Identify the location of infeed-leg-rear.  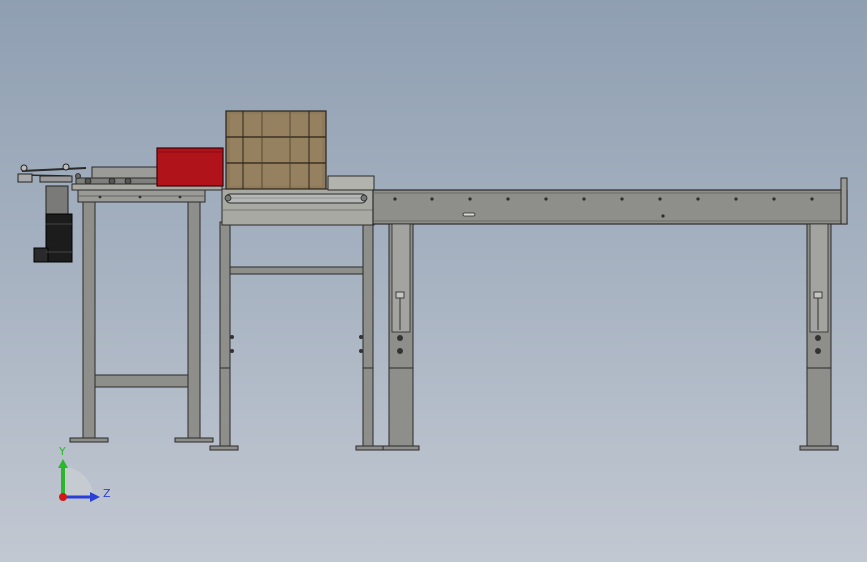
(368, 335).